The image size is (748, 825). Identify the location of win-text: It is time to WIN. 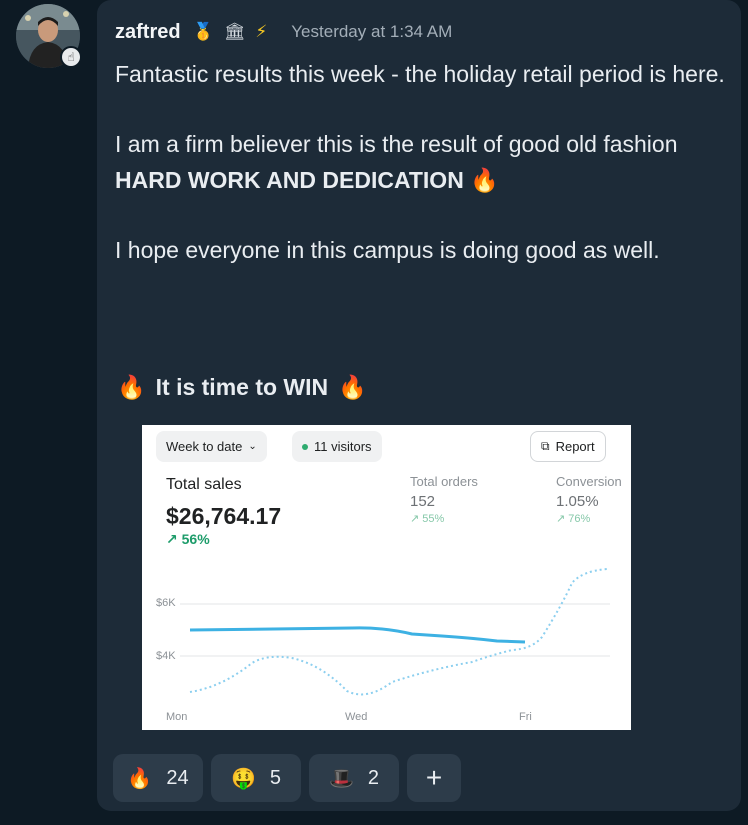
(242, 387).